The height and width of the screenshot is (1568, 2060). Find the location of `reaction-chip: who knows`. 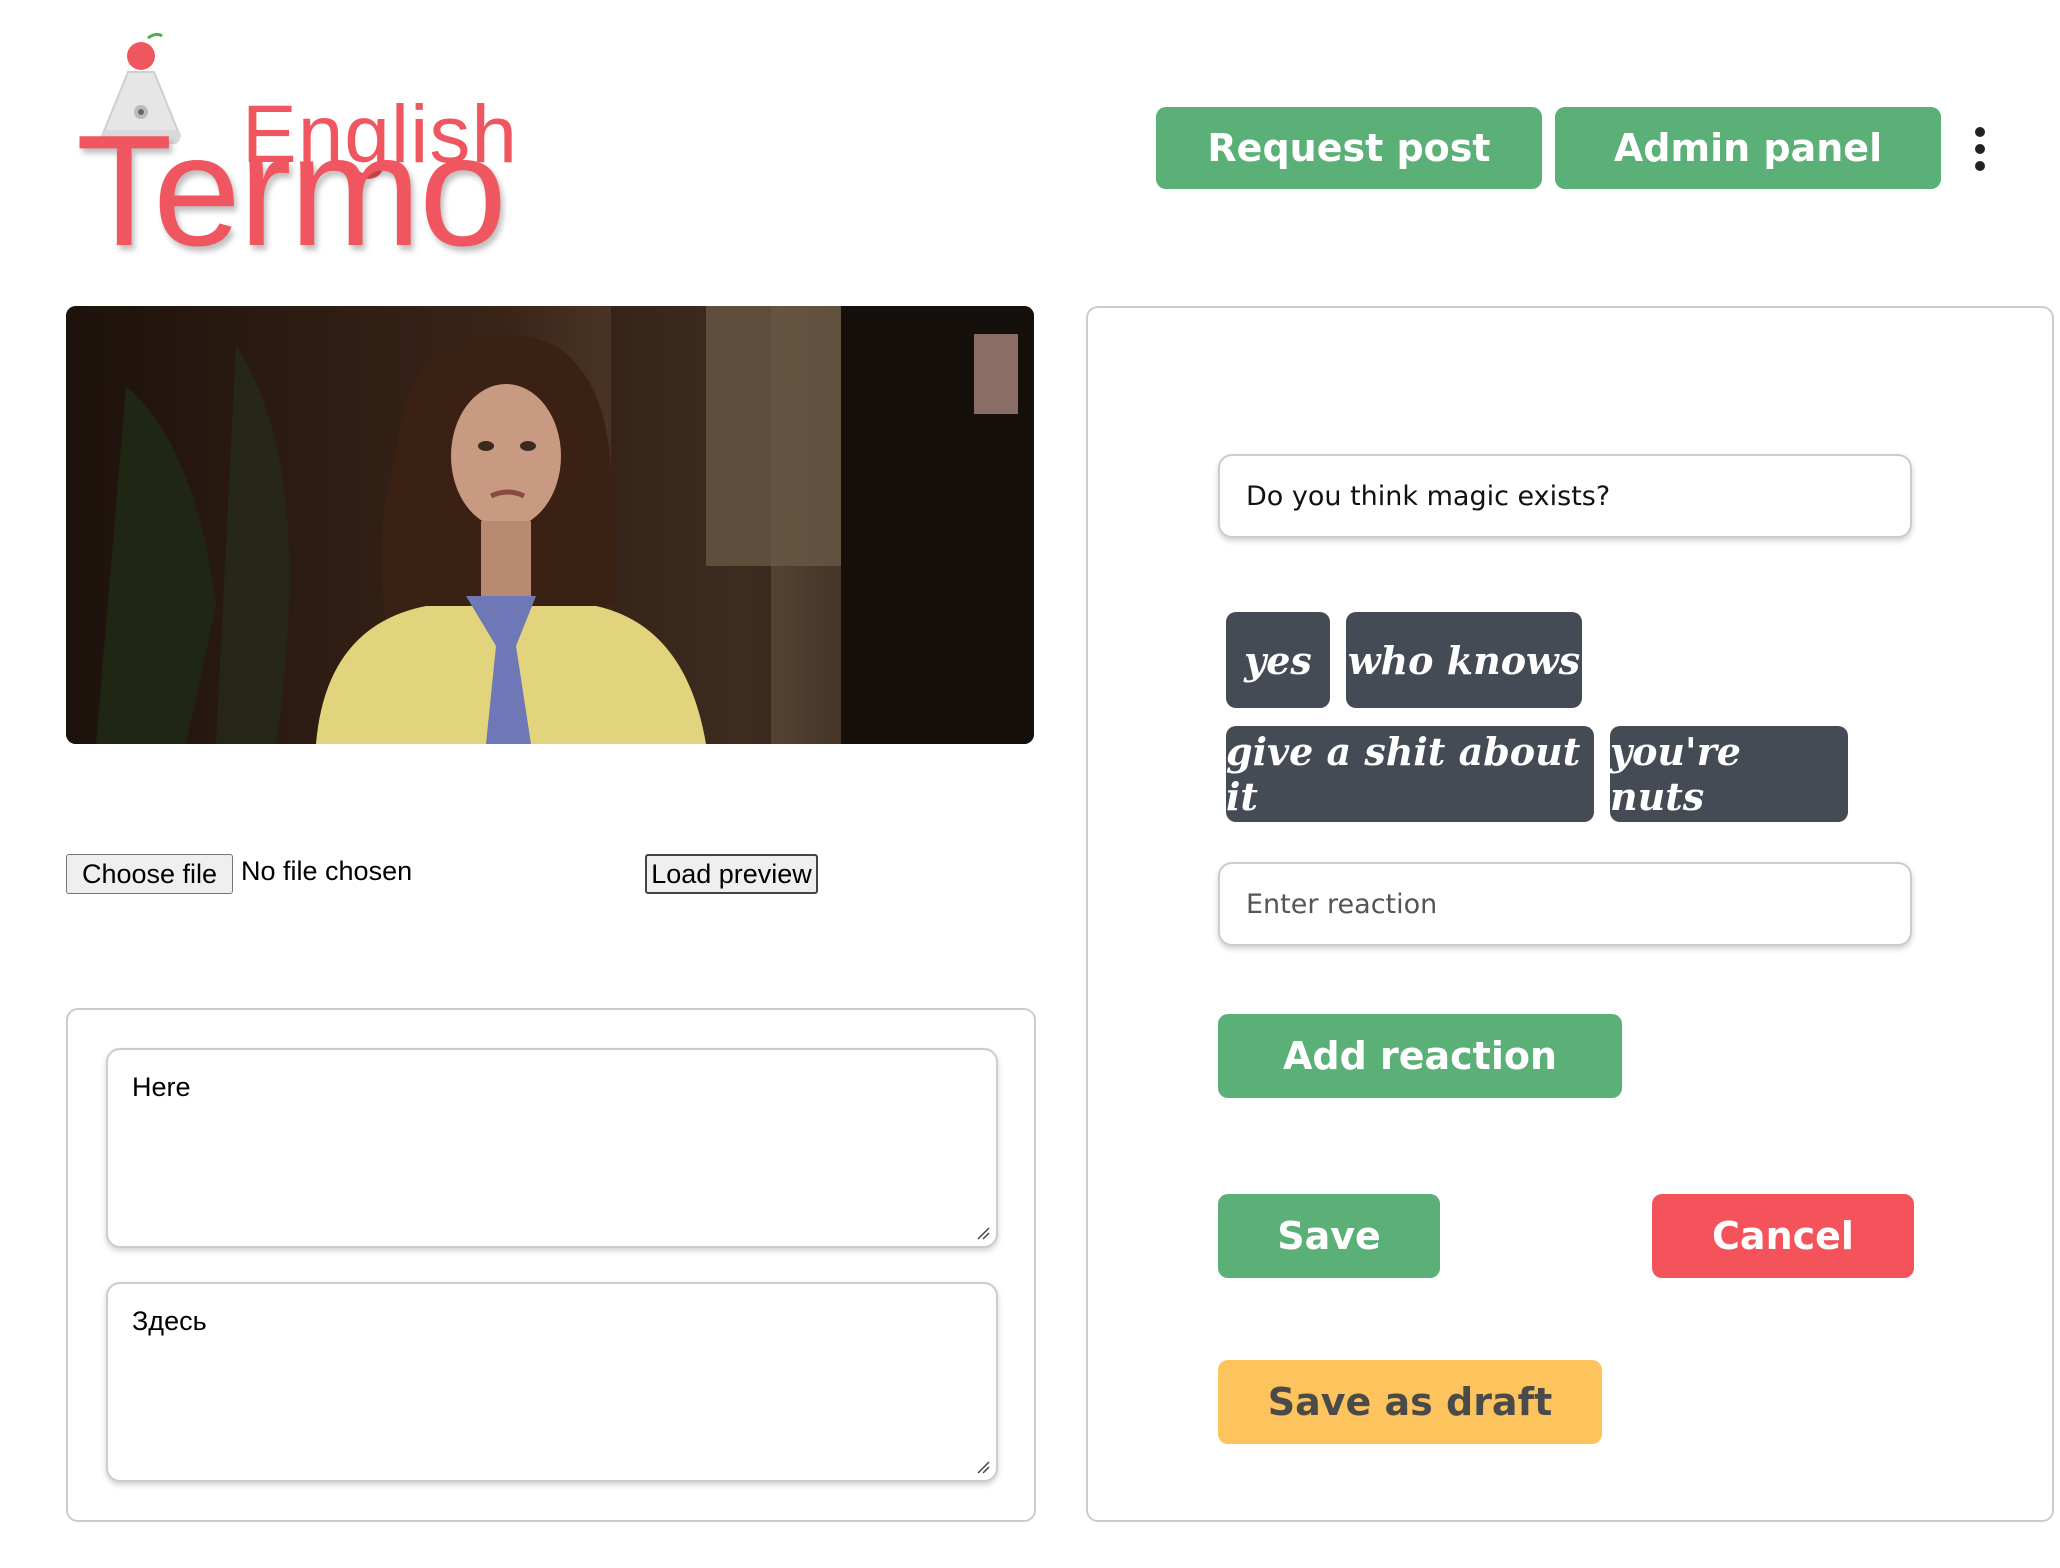

reaction-chip: who knows is located at coordinates (1464, 660).